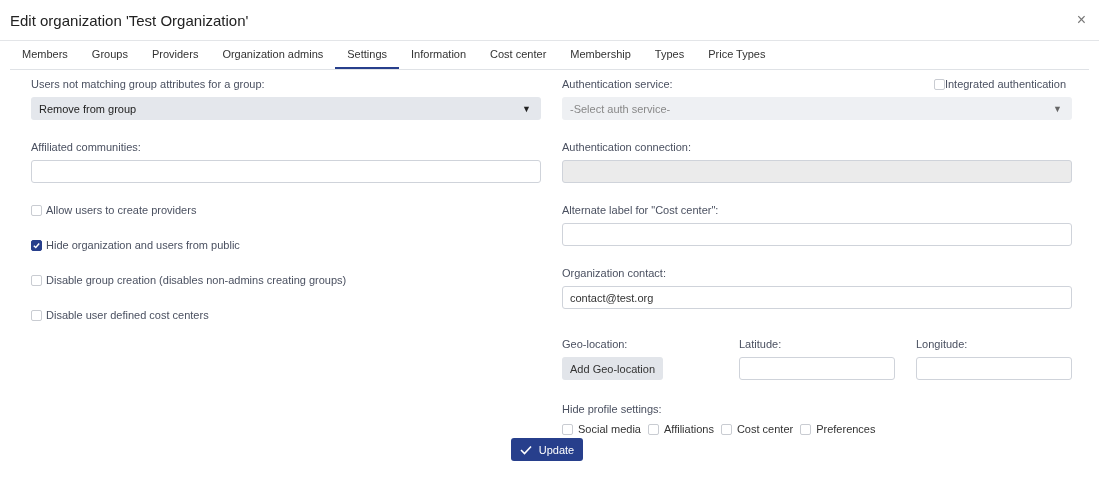 Image resolution: width=1099 pixels, height=478 pixels. What do you see at coordinates (1081, 20) in the screenshot?
I see `close-button: ×` at bounding box center [1081, 20].